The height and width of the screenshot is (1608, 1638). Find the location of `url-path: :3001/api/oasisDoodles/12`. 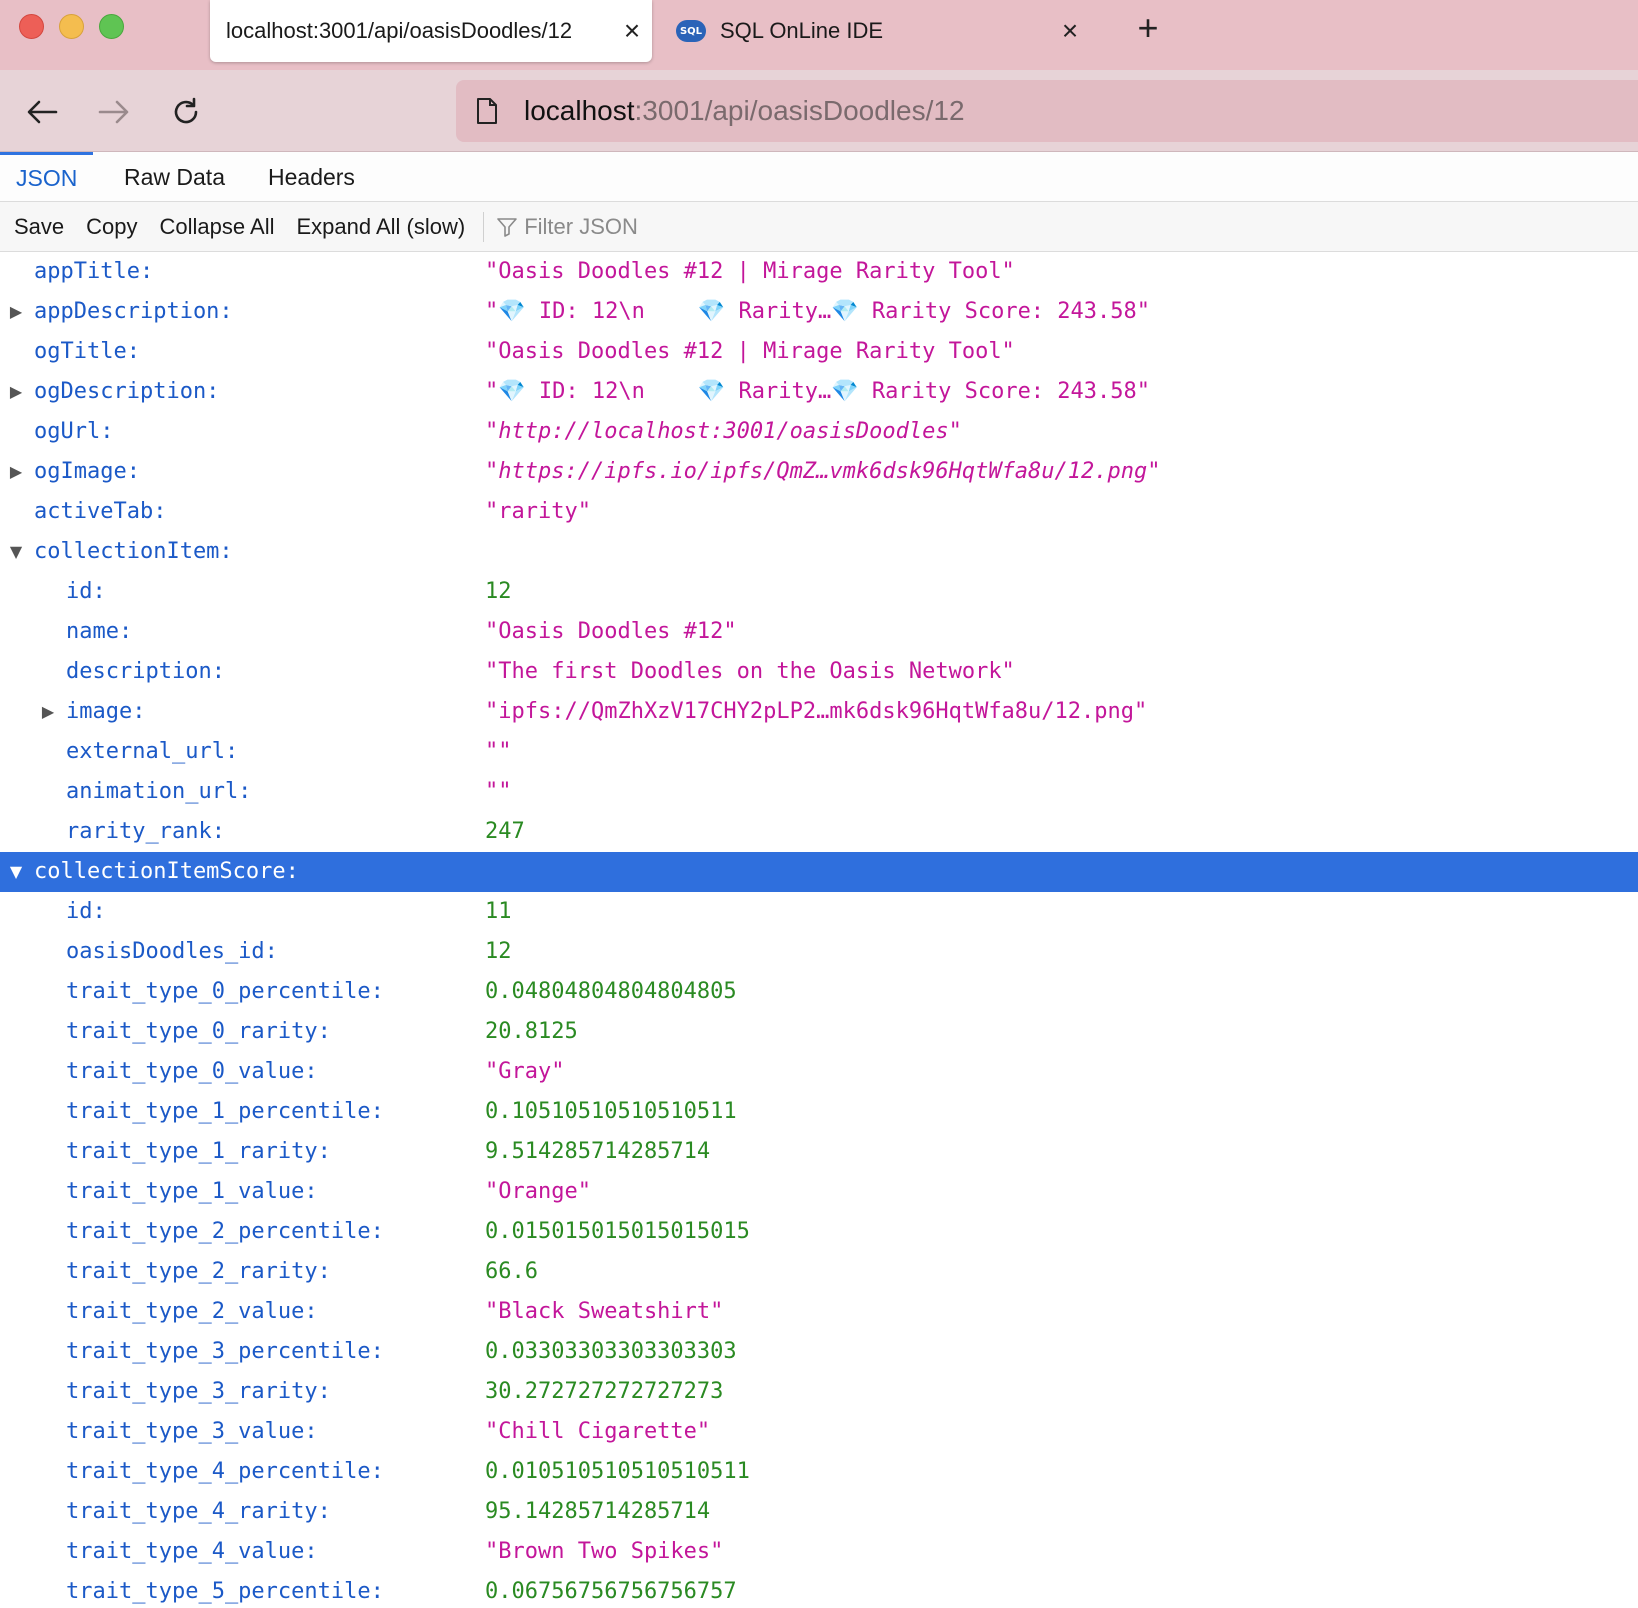

url-path: :3001/api/oasisDoodles/12 is located at coordinates (799, 110).